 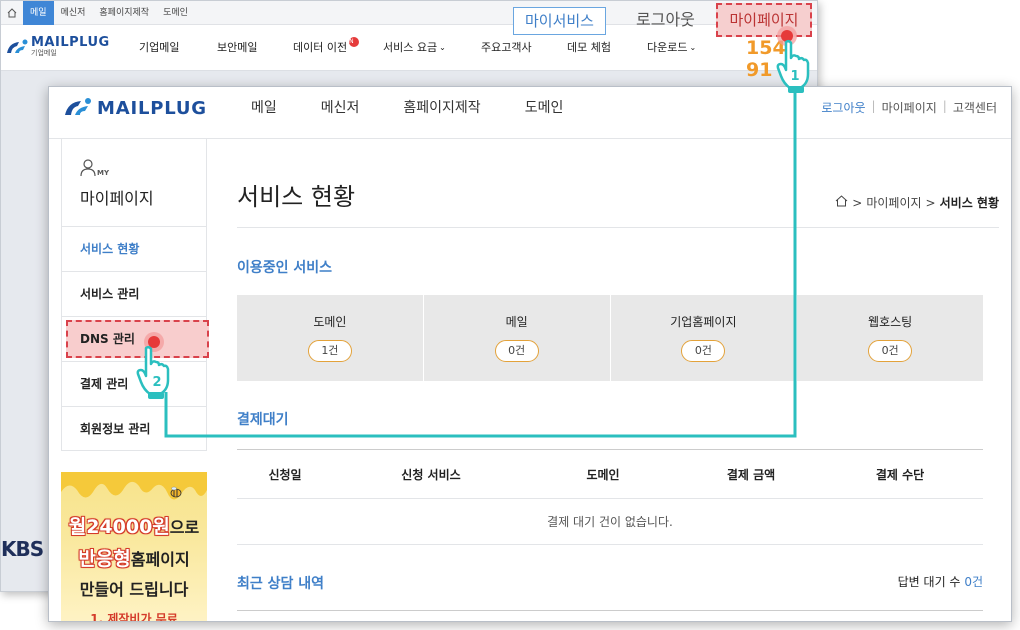 I want to click on bg-phone-number: 15491, so click(x=781, y=59).